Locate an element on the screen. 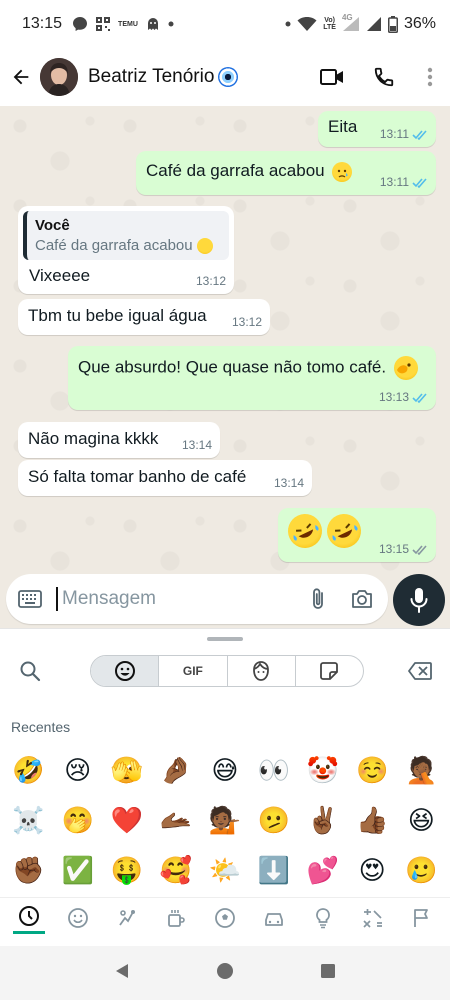  message-bubble-outgoing: Eita 13:11 is located at coordinates (377, 129).